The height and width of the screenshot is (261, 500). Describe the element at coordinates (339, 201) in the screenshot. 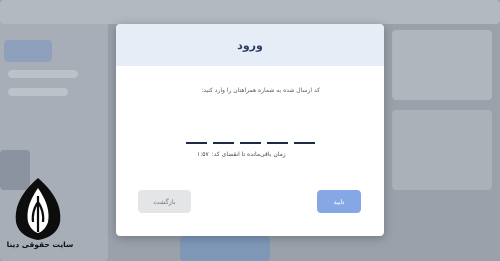

I see `confirm-button: تایید` at that location.